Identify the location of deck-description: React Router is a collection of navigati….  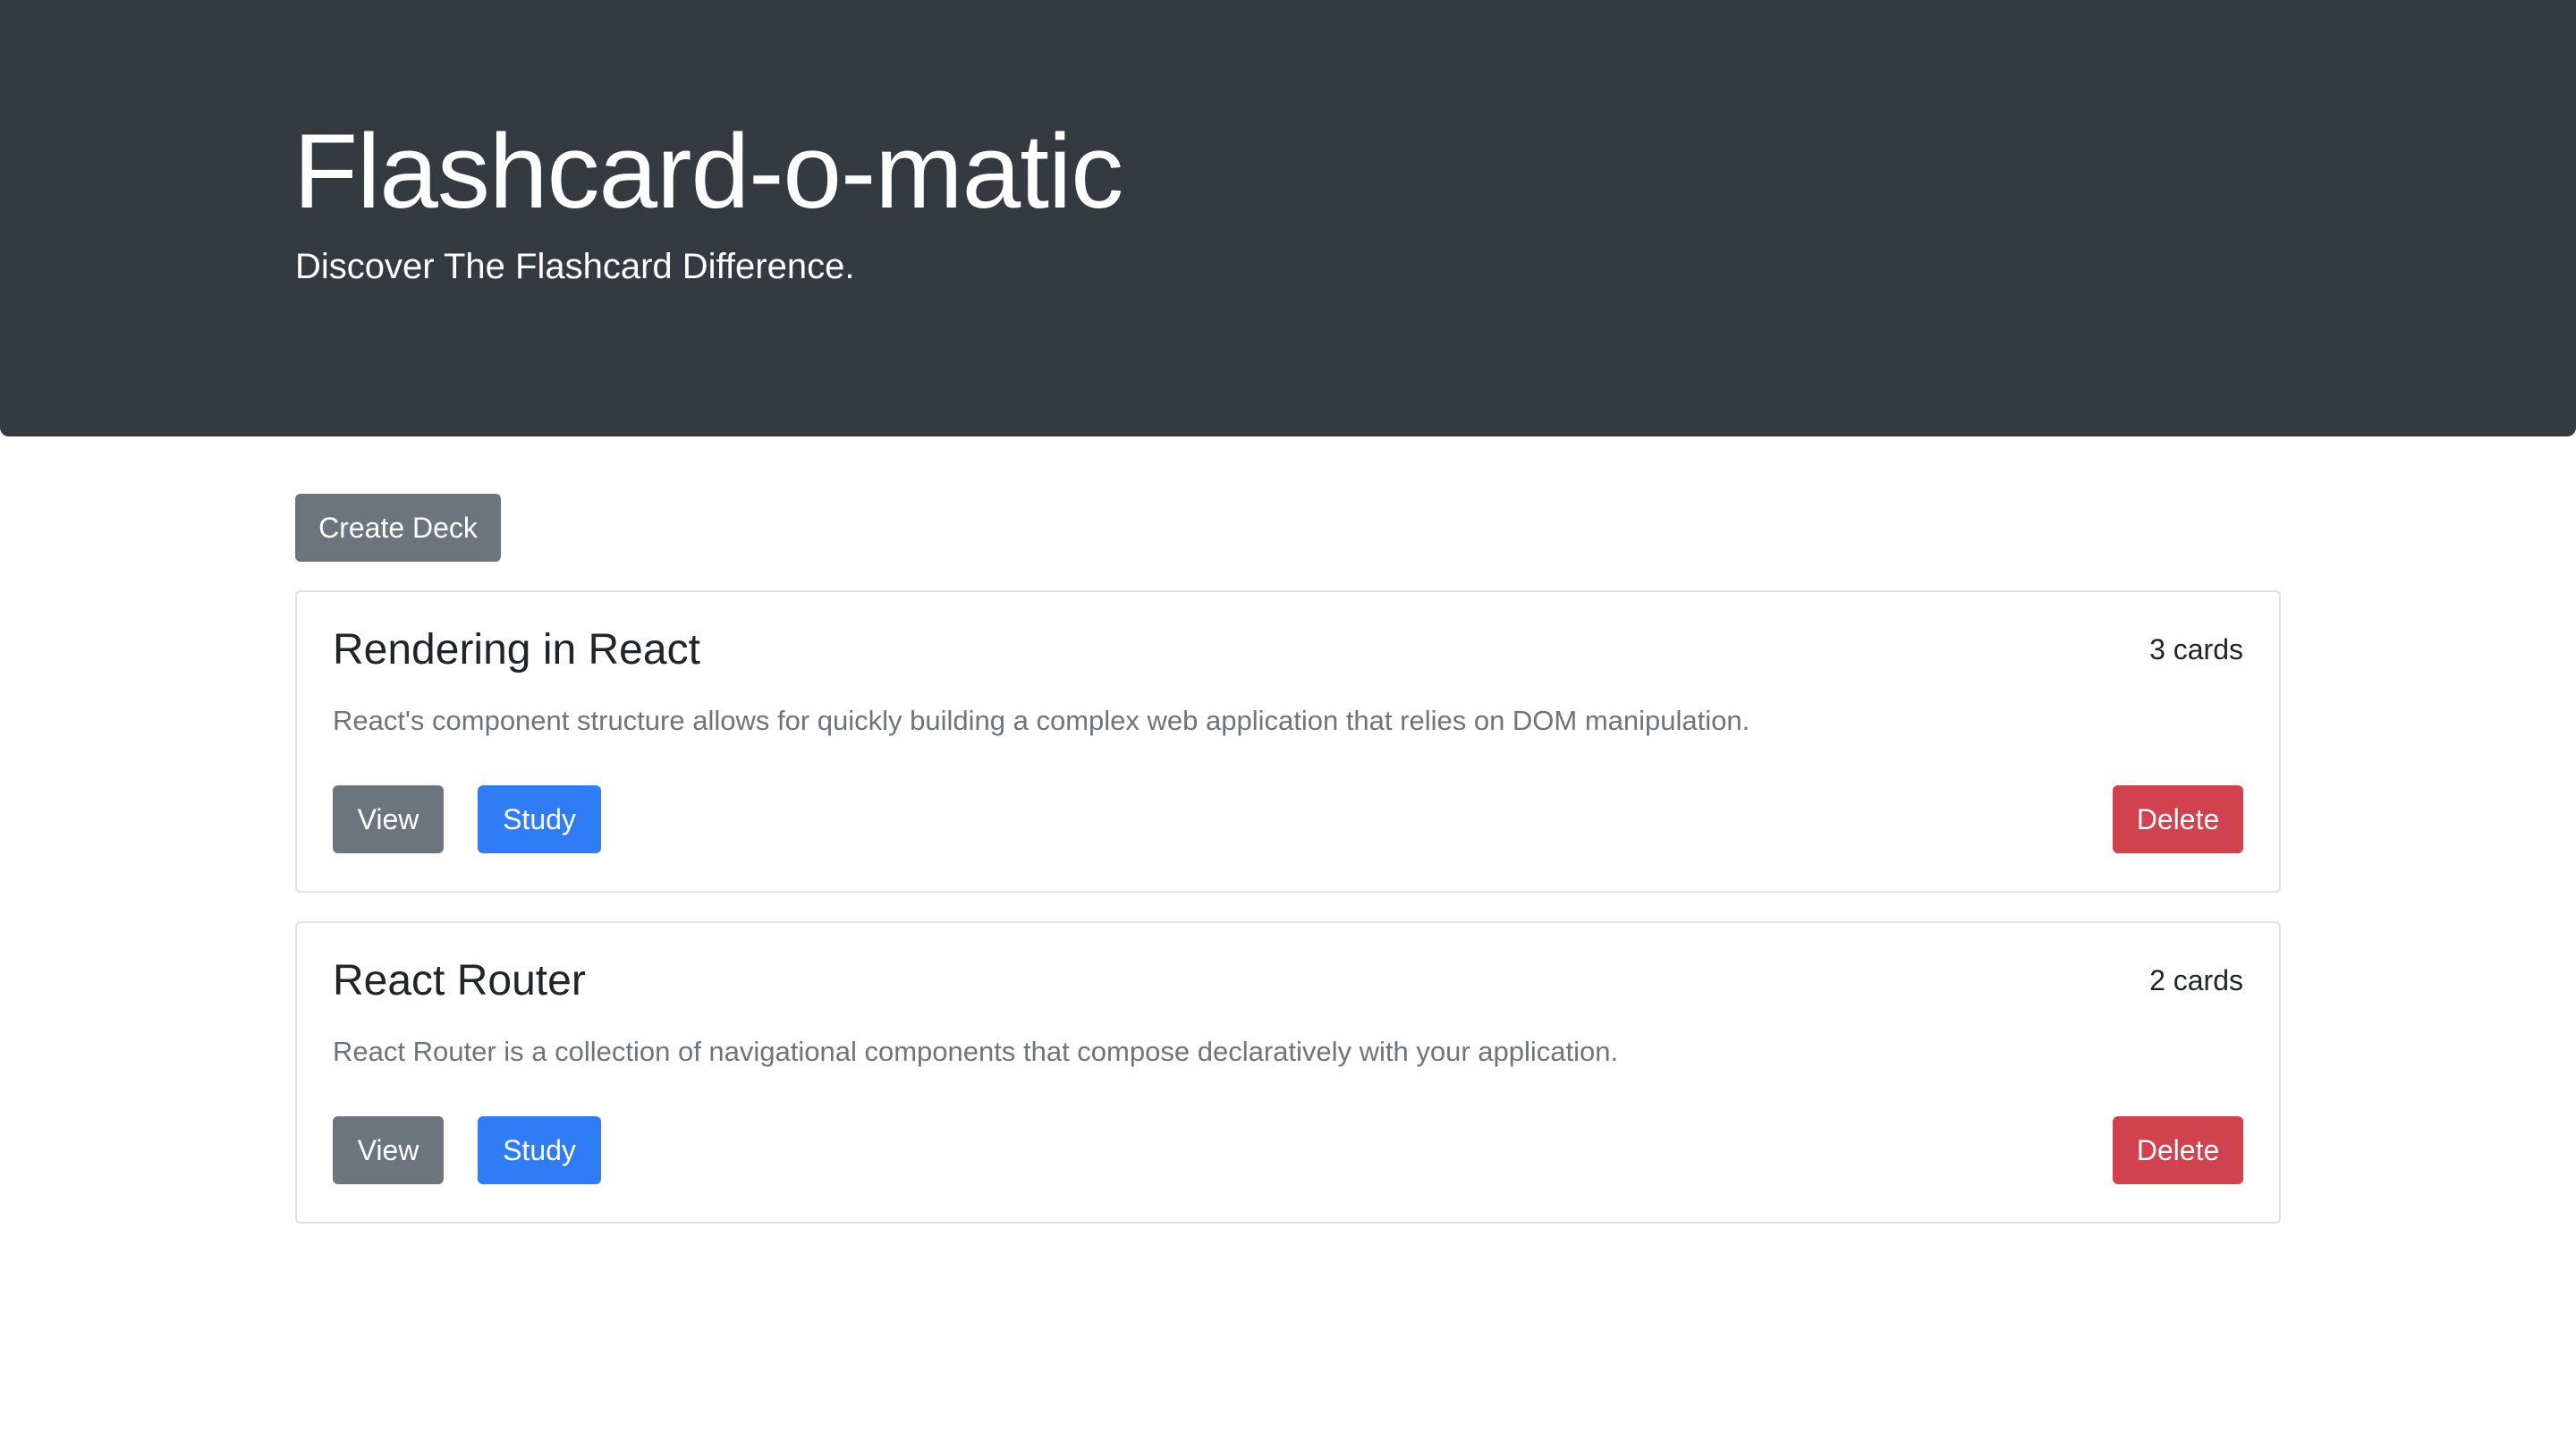
(976, 1051).